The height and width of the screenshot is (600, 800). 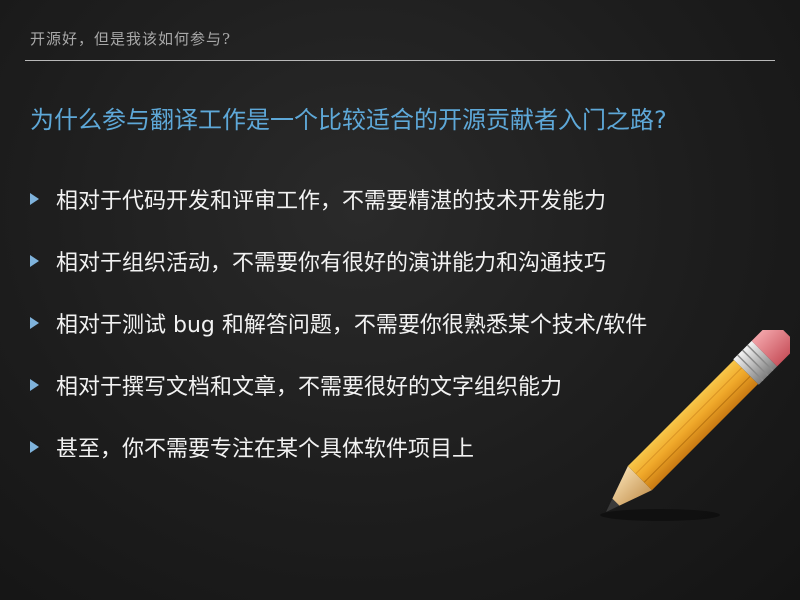 I want to click on bullet-item: 相对于测试 bug 和解答问题，不需要你很熟悉某个技术/软件, so click(x=338, y=323).